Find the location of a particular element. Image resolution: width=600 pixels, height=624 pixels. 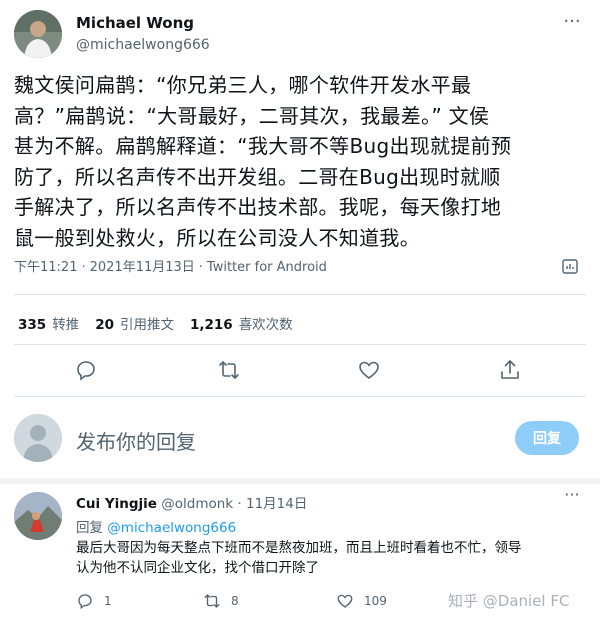

quotes-count: 20 is located at coordinates (104, 325).